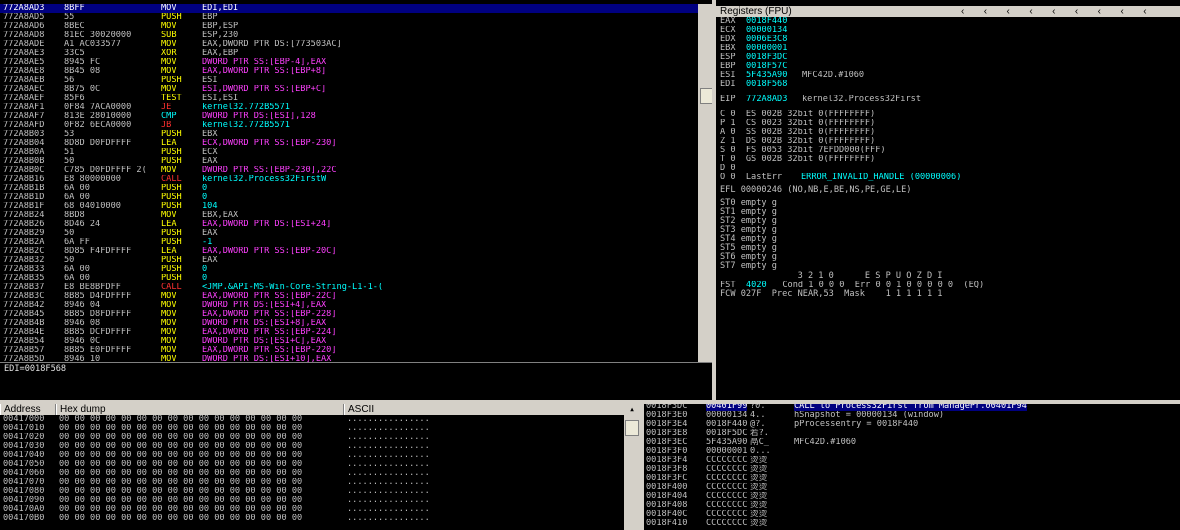 The image size is (1180, 530). What do you see at coordinates (912, 460) in the screenshot?
I see `stack-row: 0018F3F4 CCCCCCCC 烫烫` at bounding box center [912, 460].